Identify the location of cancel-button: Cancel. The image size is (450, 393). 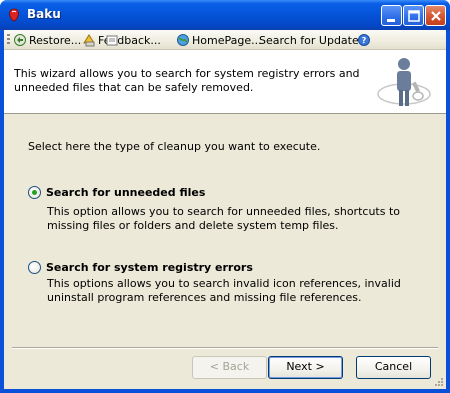
(393, 367).